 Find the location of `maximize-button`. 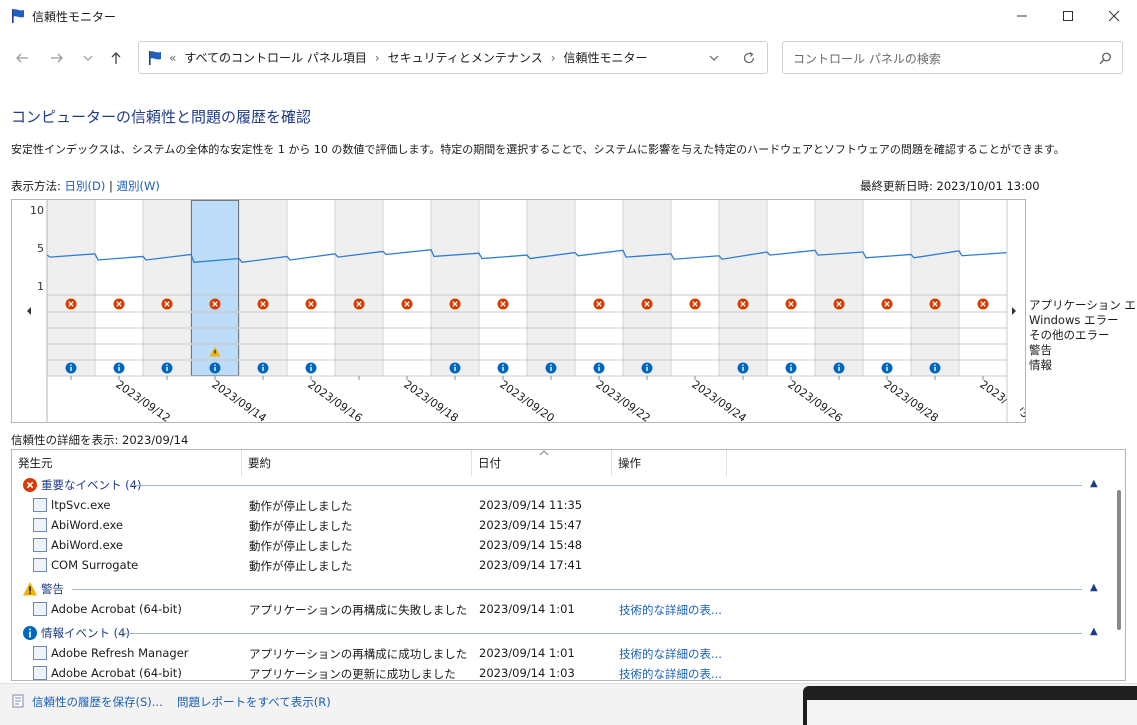

maximize-button is located at coordinates (1068, 16).